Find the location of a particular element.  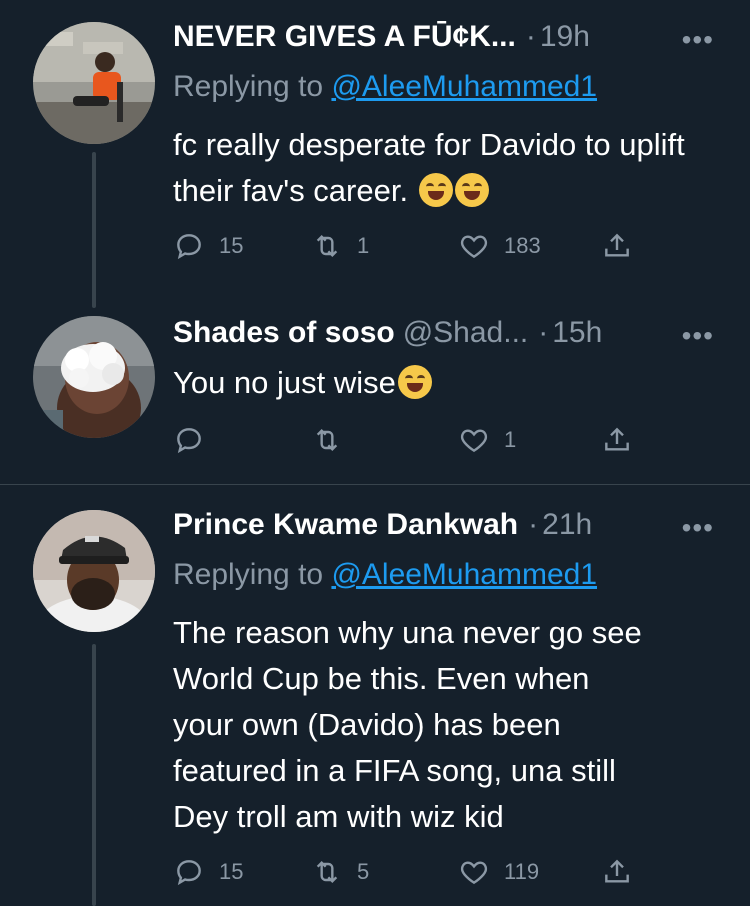

retweet-button is located at coordinates (334, 440).